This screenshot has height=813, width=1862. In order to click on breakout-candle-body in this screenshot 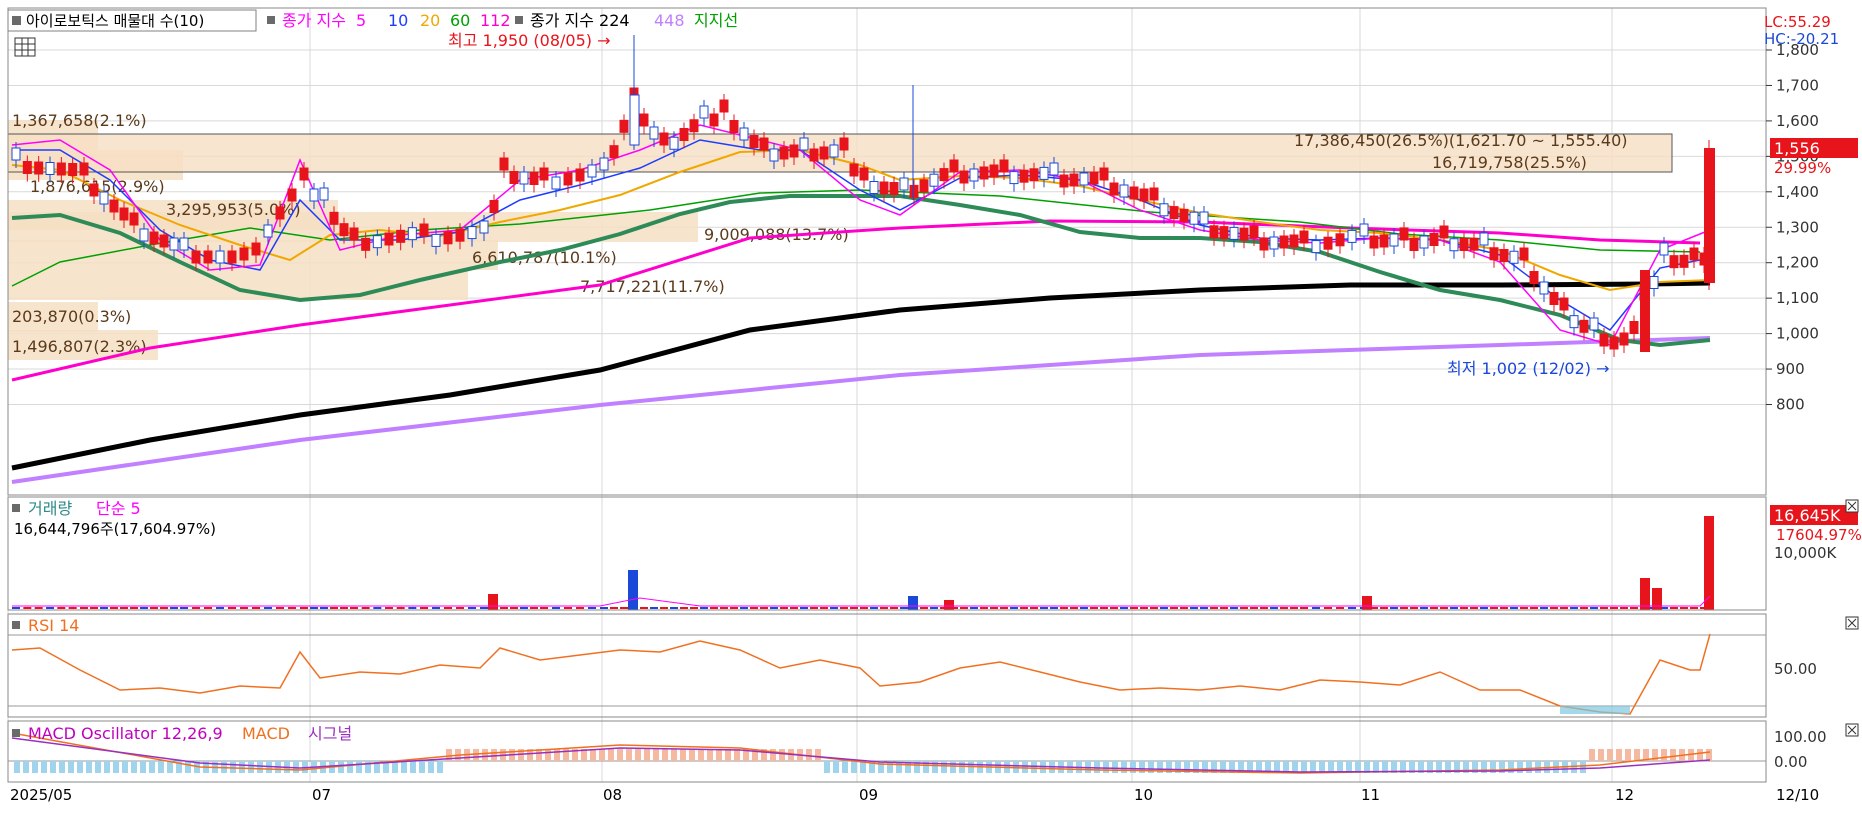, I will do `click(1645, 311)`.